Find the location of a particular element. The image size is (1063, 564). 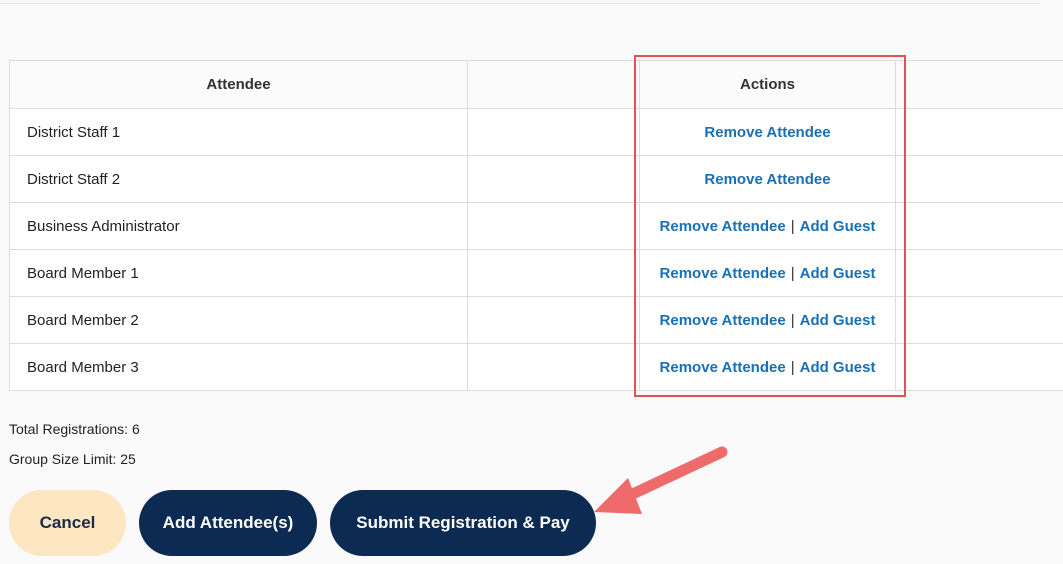

attendee-name: District Staff 2 is located at coordinates (238, 179).